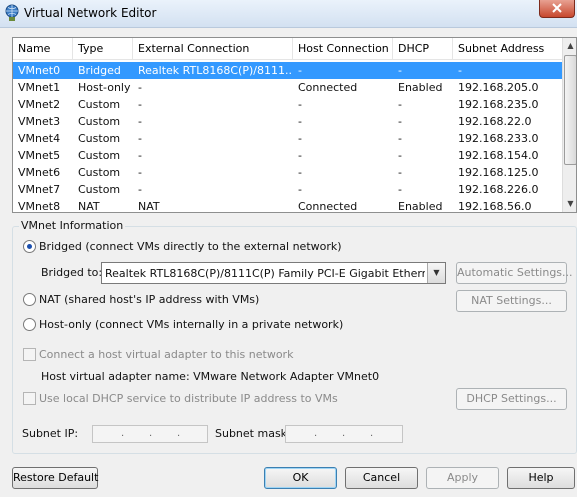 This screenshot has width=577, height=497. What do you see at coordinates (104, 87) in the screenshot?
I see `table-cell-type: Host-only` at bounding box center [104, 87].